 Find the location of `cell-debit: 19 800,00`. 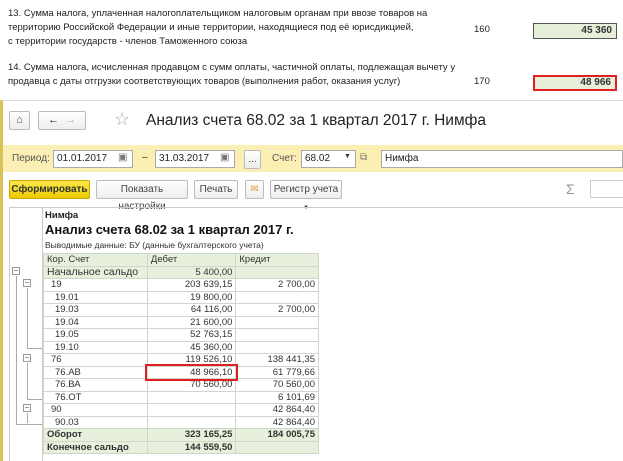

cell-debit: 19 800,00 is located at coordinates (191, 297).